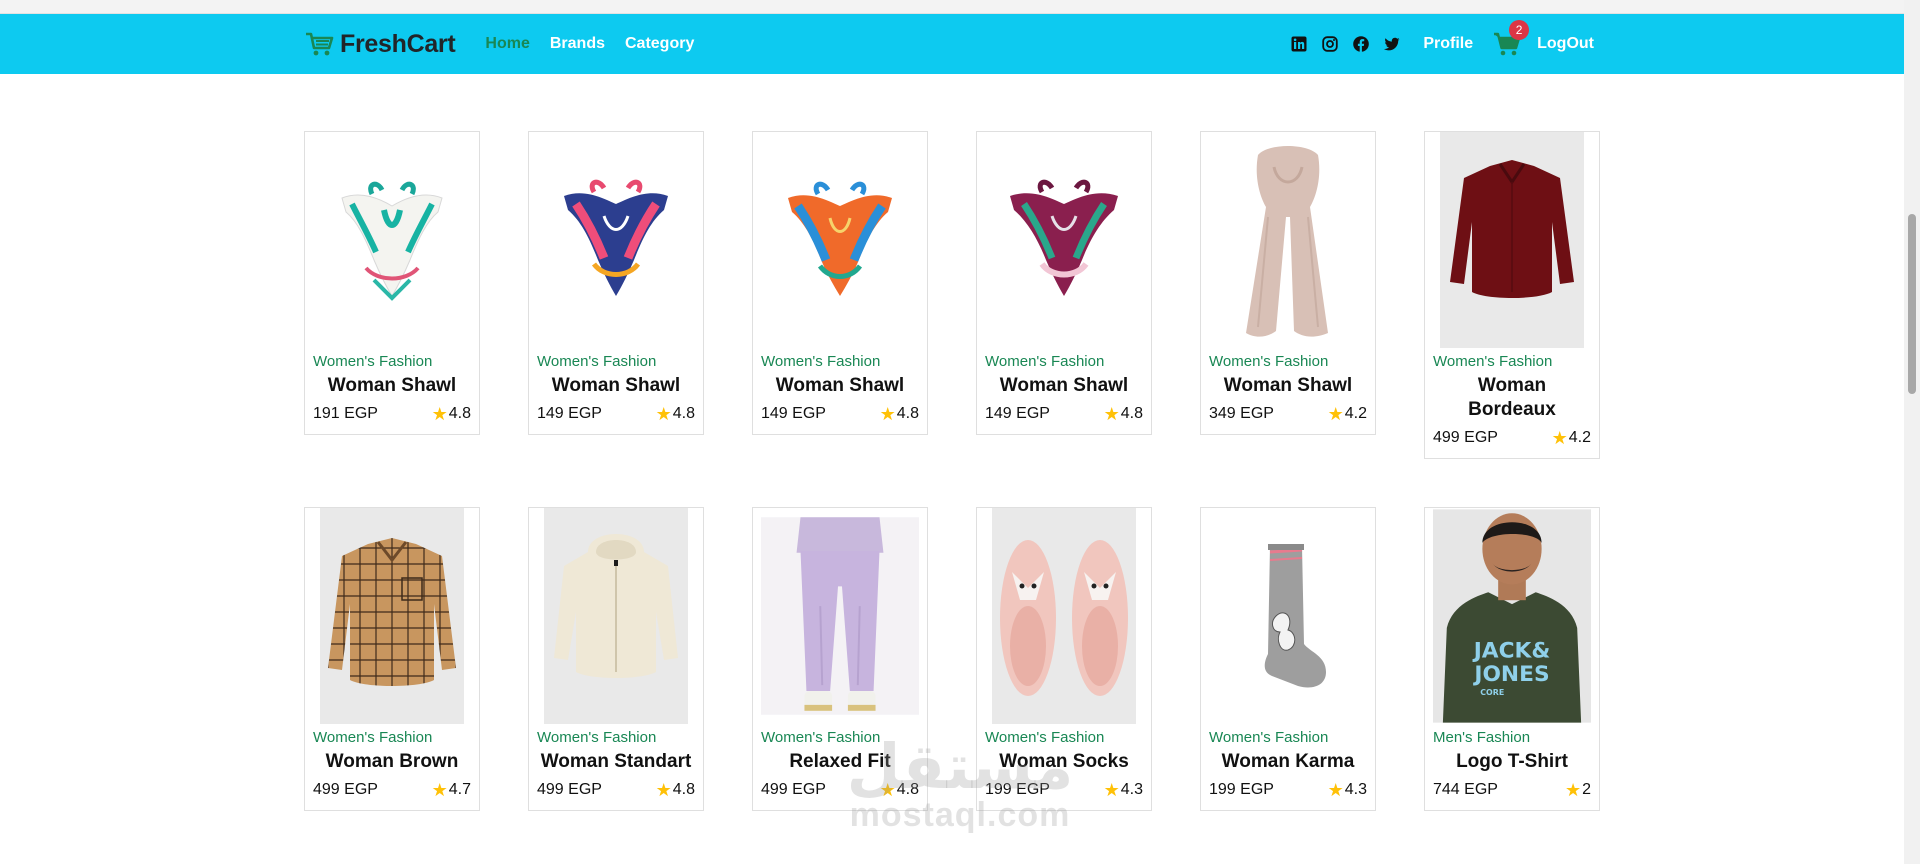 The height and width of the screenshot is (864, 1920). What do you see at coordinates (1512, 761) in the screenshot?
I see `product-title: Logo T-Shirt` at bounding box center [1512, 761].